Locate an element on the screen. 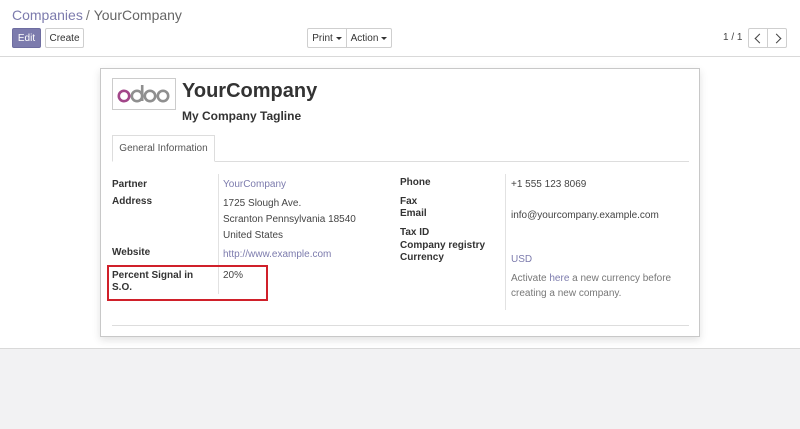 This screenshot has width=800, height=429. partner-label: Partner is located at coordinates (130, 184).